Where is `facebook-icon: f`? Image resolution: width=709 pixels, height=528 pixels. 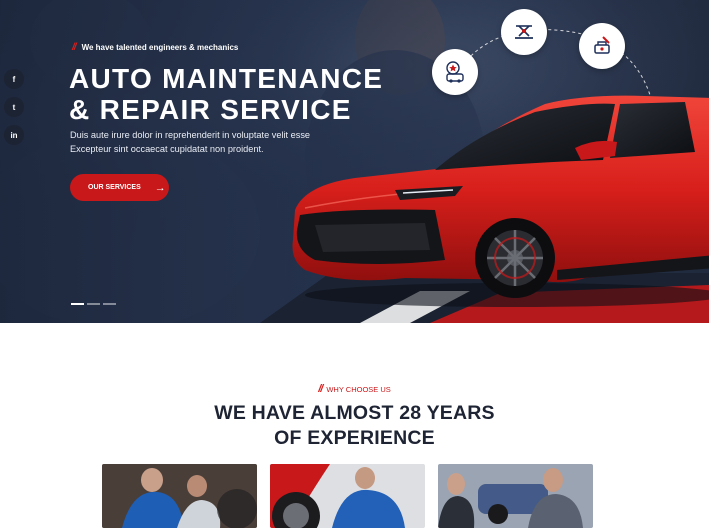 facebook-icon: f is located at coordinates (14, 79).